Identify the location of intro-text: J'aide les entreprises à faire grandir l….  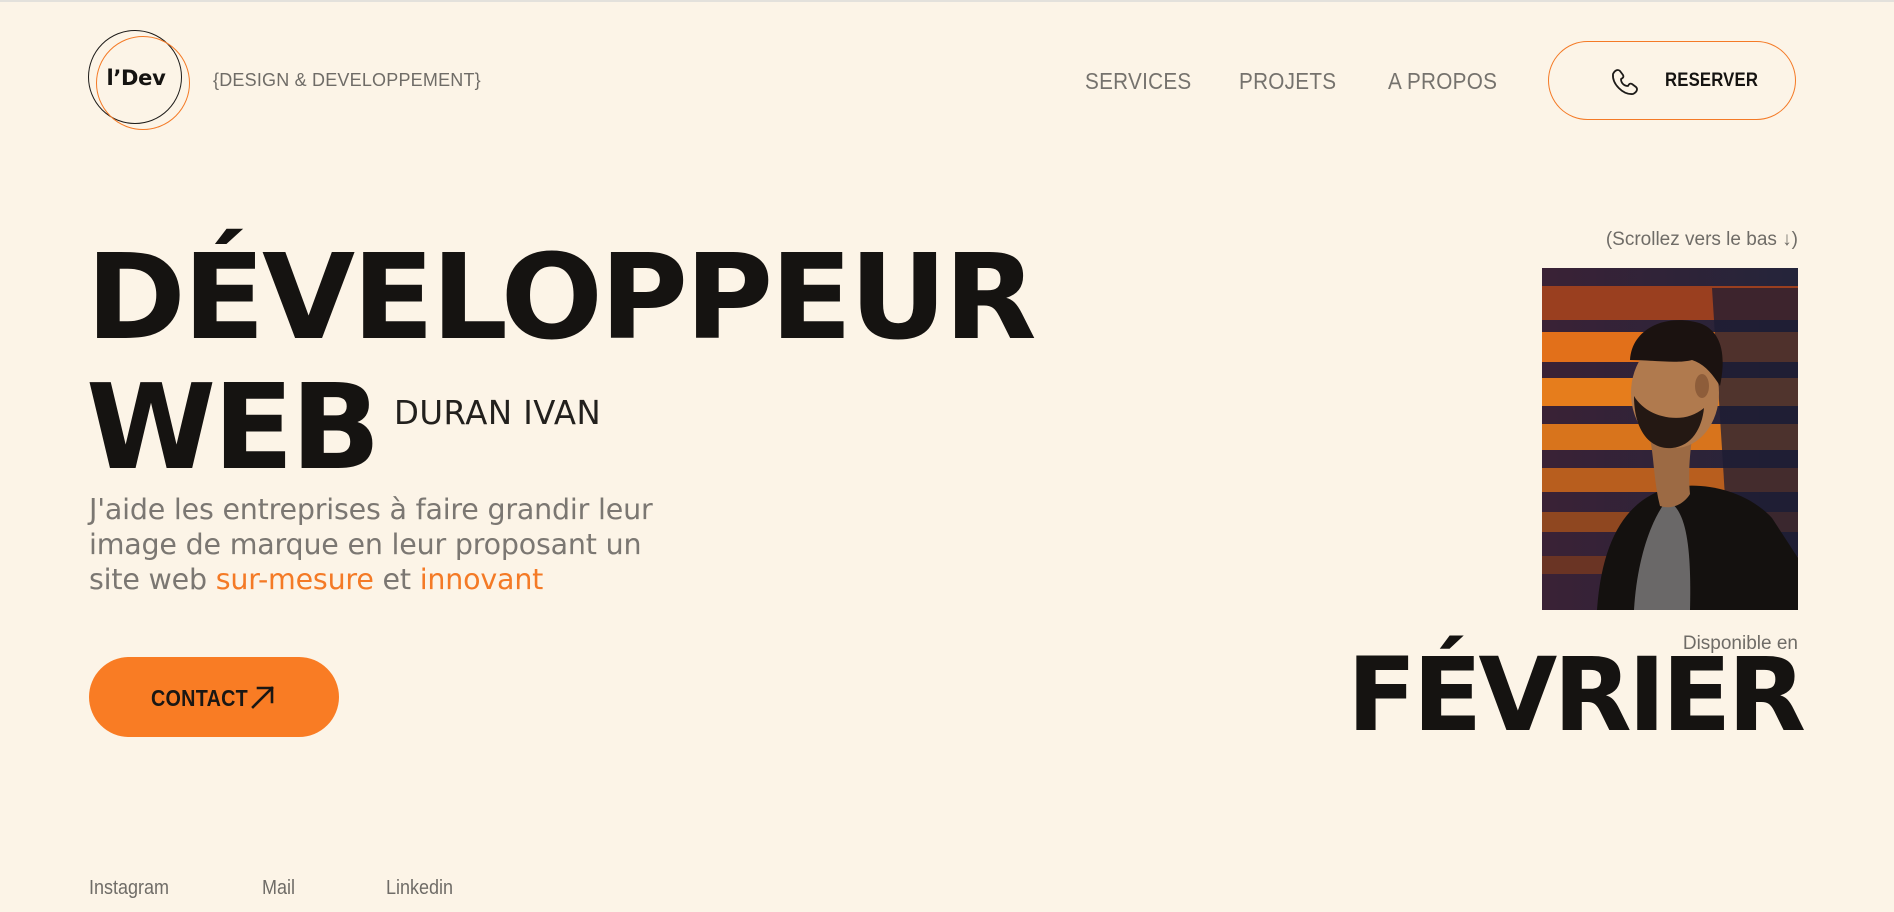
(389, 544).